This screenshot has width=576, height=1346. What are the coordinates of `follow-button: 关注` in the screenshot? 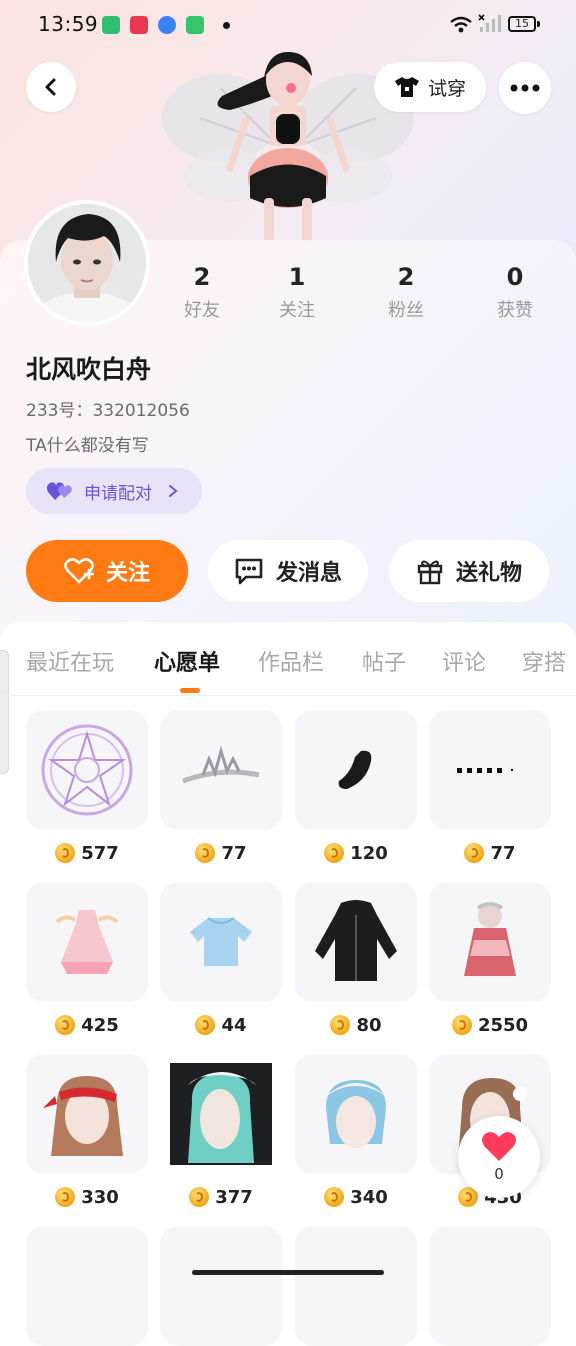 It's located at (107, 571).